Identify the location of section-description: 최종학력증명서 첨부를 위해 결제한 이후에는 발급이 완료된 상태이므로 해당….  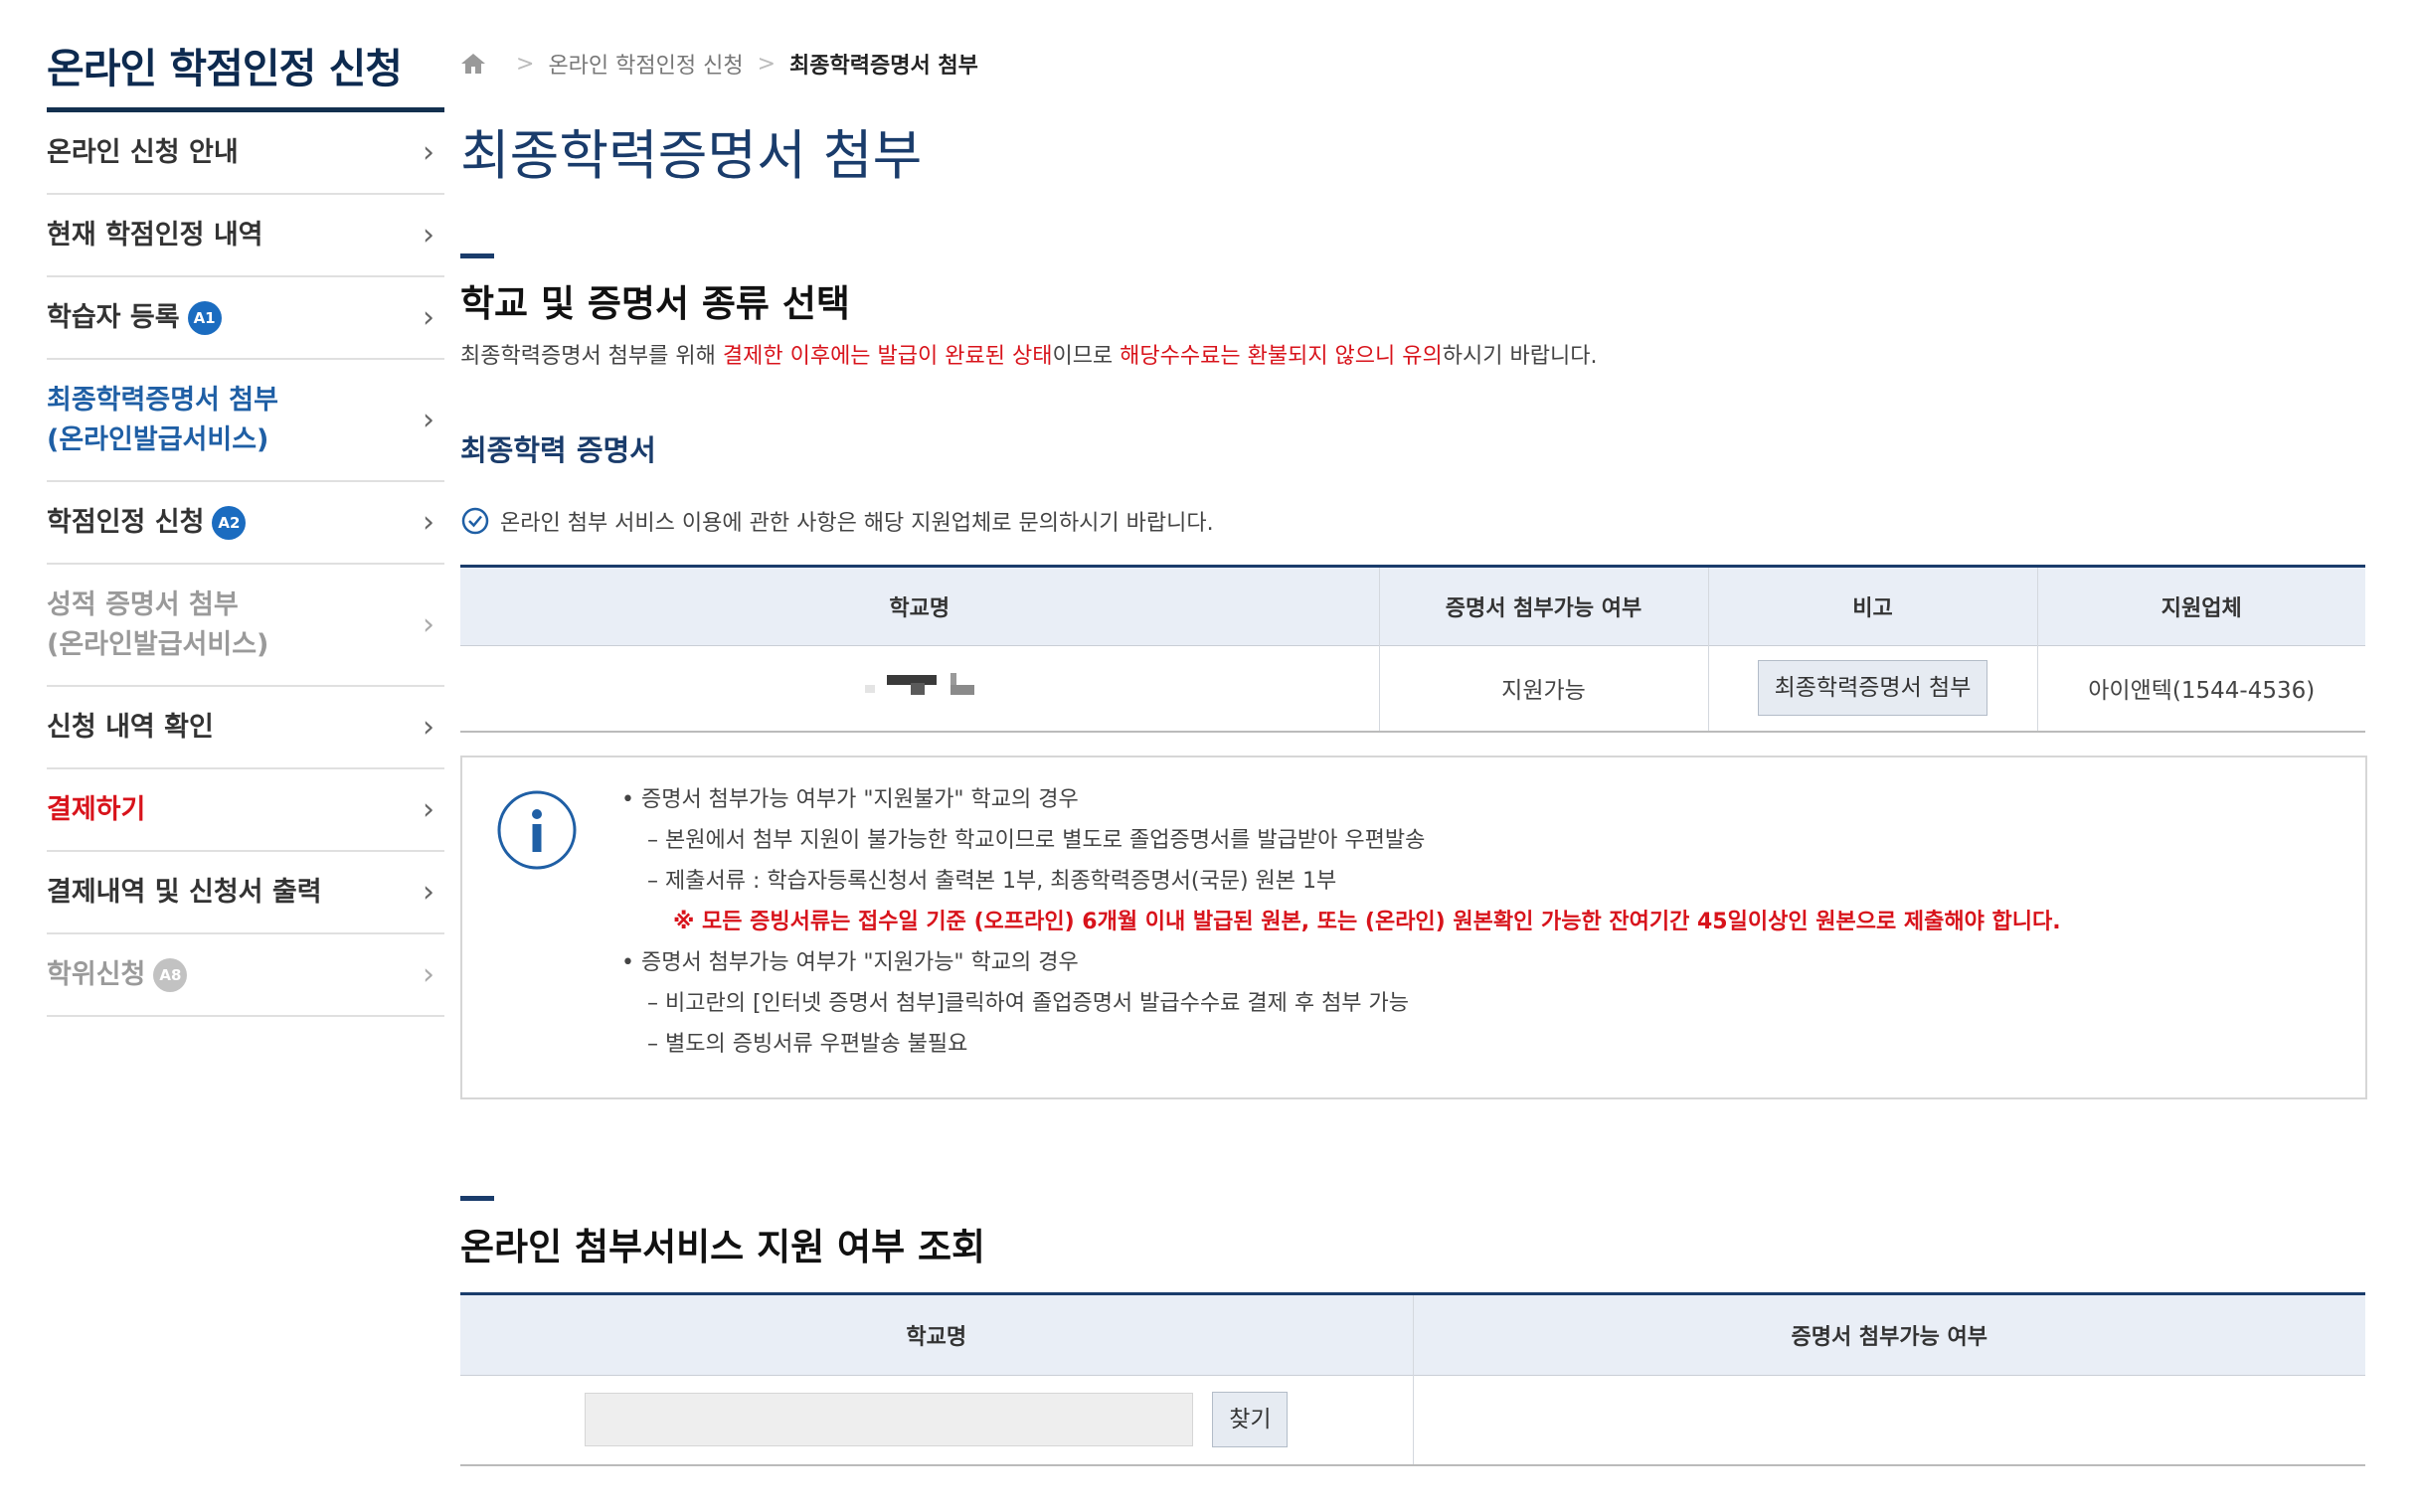
(1028, 354).